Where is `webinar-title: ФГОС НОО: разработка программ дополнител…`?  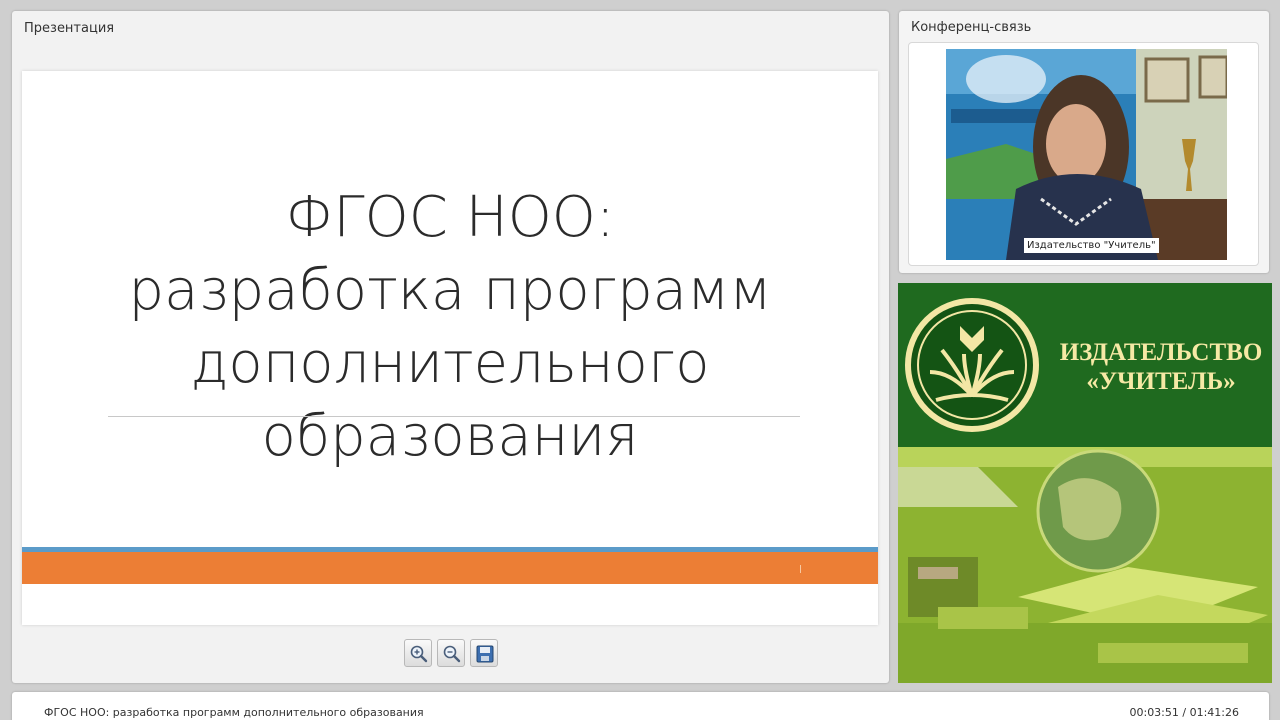
webinar-title: ФГОС НОО: разработка программ дополнител… is located at coordinates (234, 712).